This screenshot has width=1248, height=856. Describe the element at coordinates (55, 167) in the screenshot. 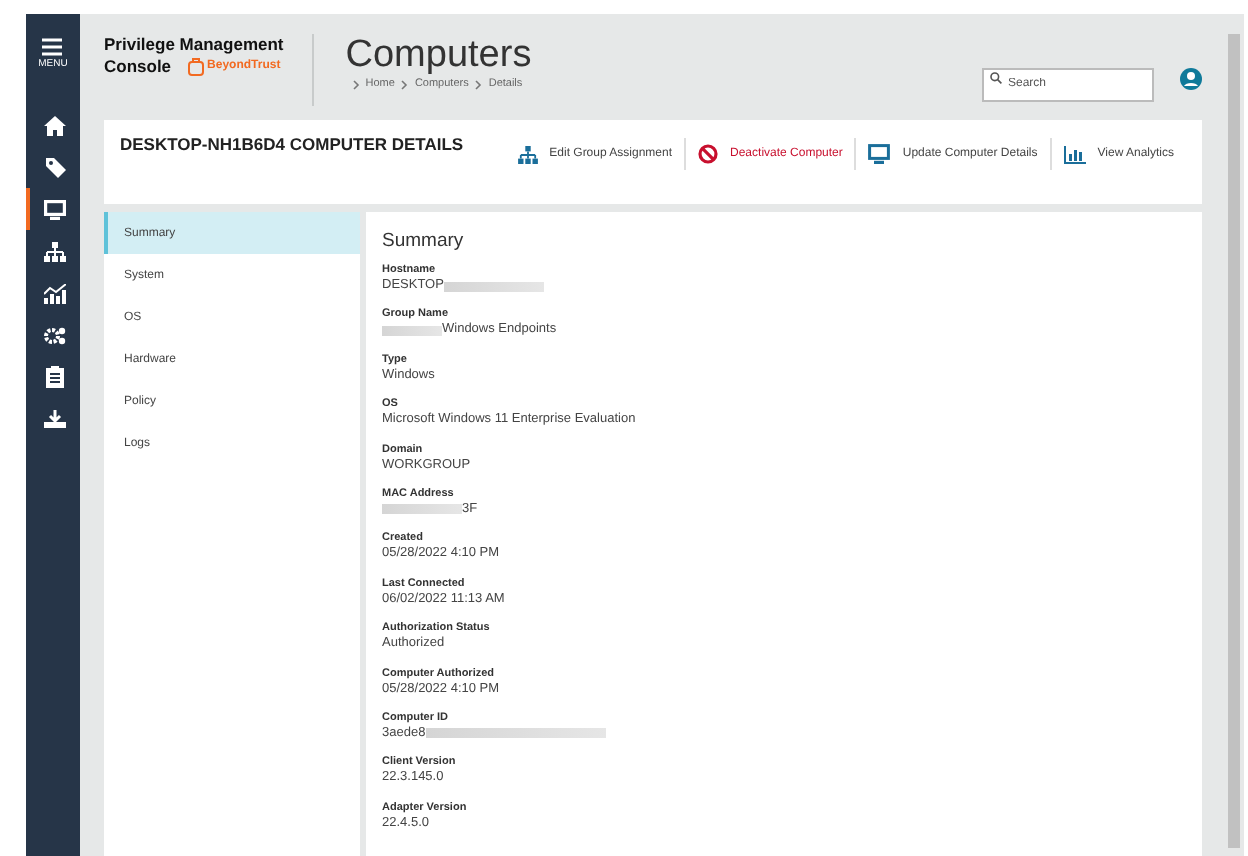

I see `tag-icon` at that location.